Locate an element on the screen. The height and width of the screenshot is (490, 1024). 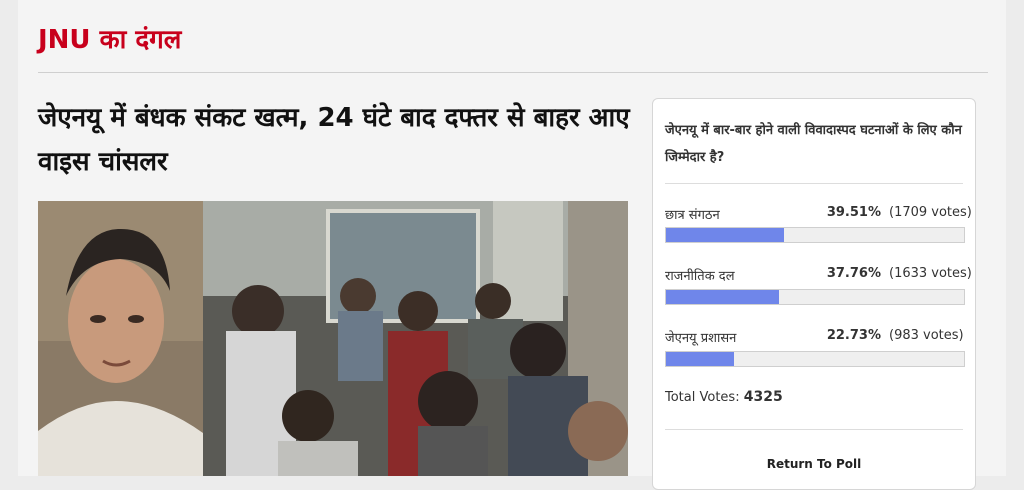
poll-answer-label: जेएनयू प्रशासन is located at coordinates (701, 338).